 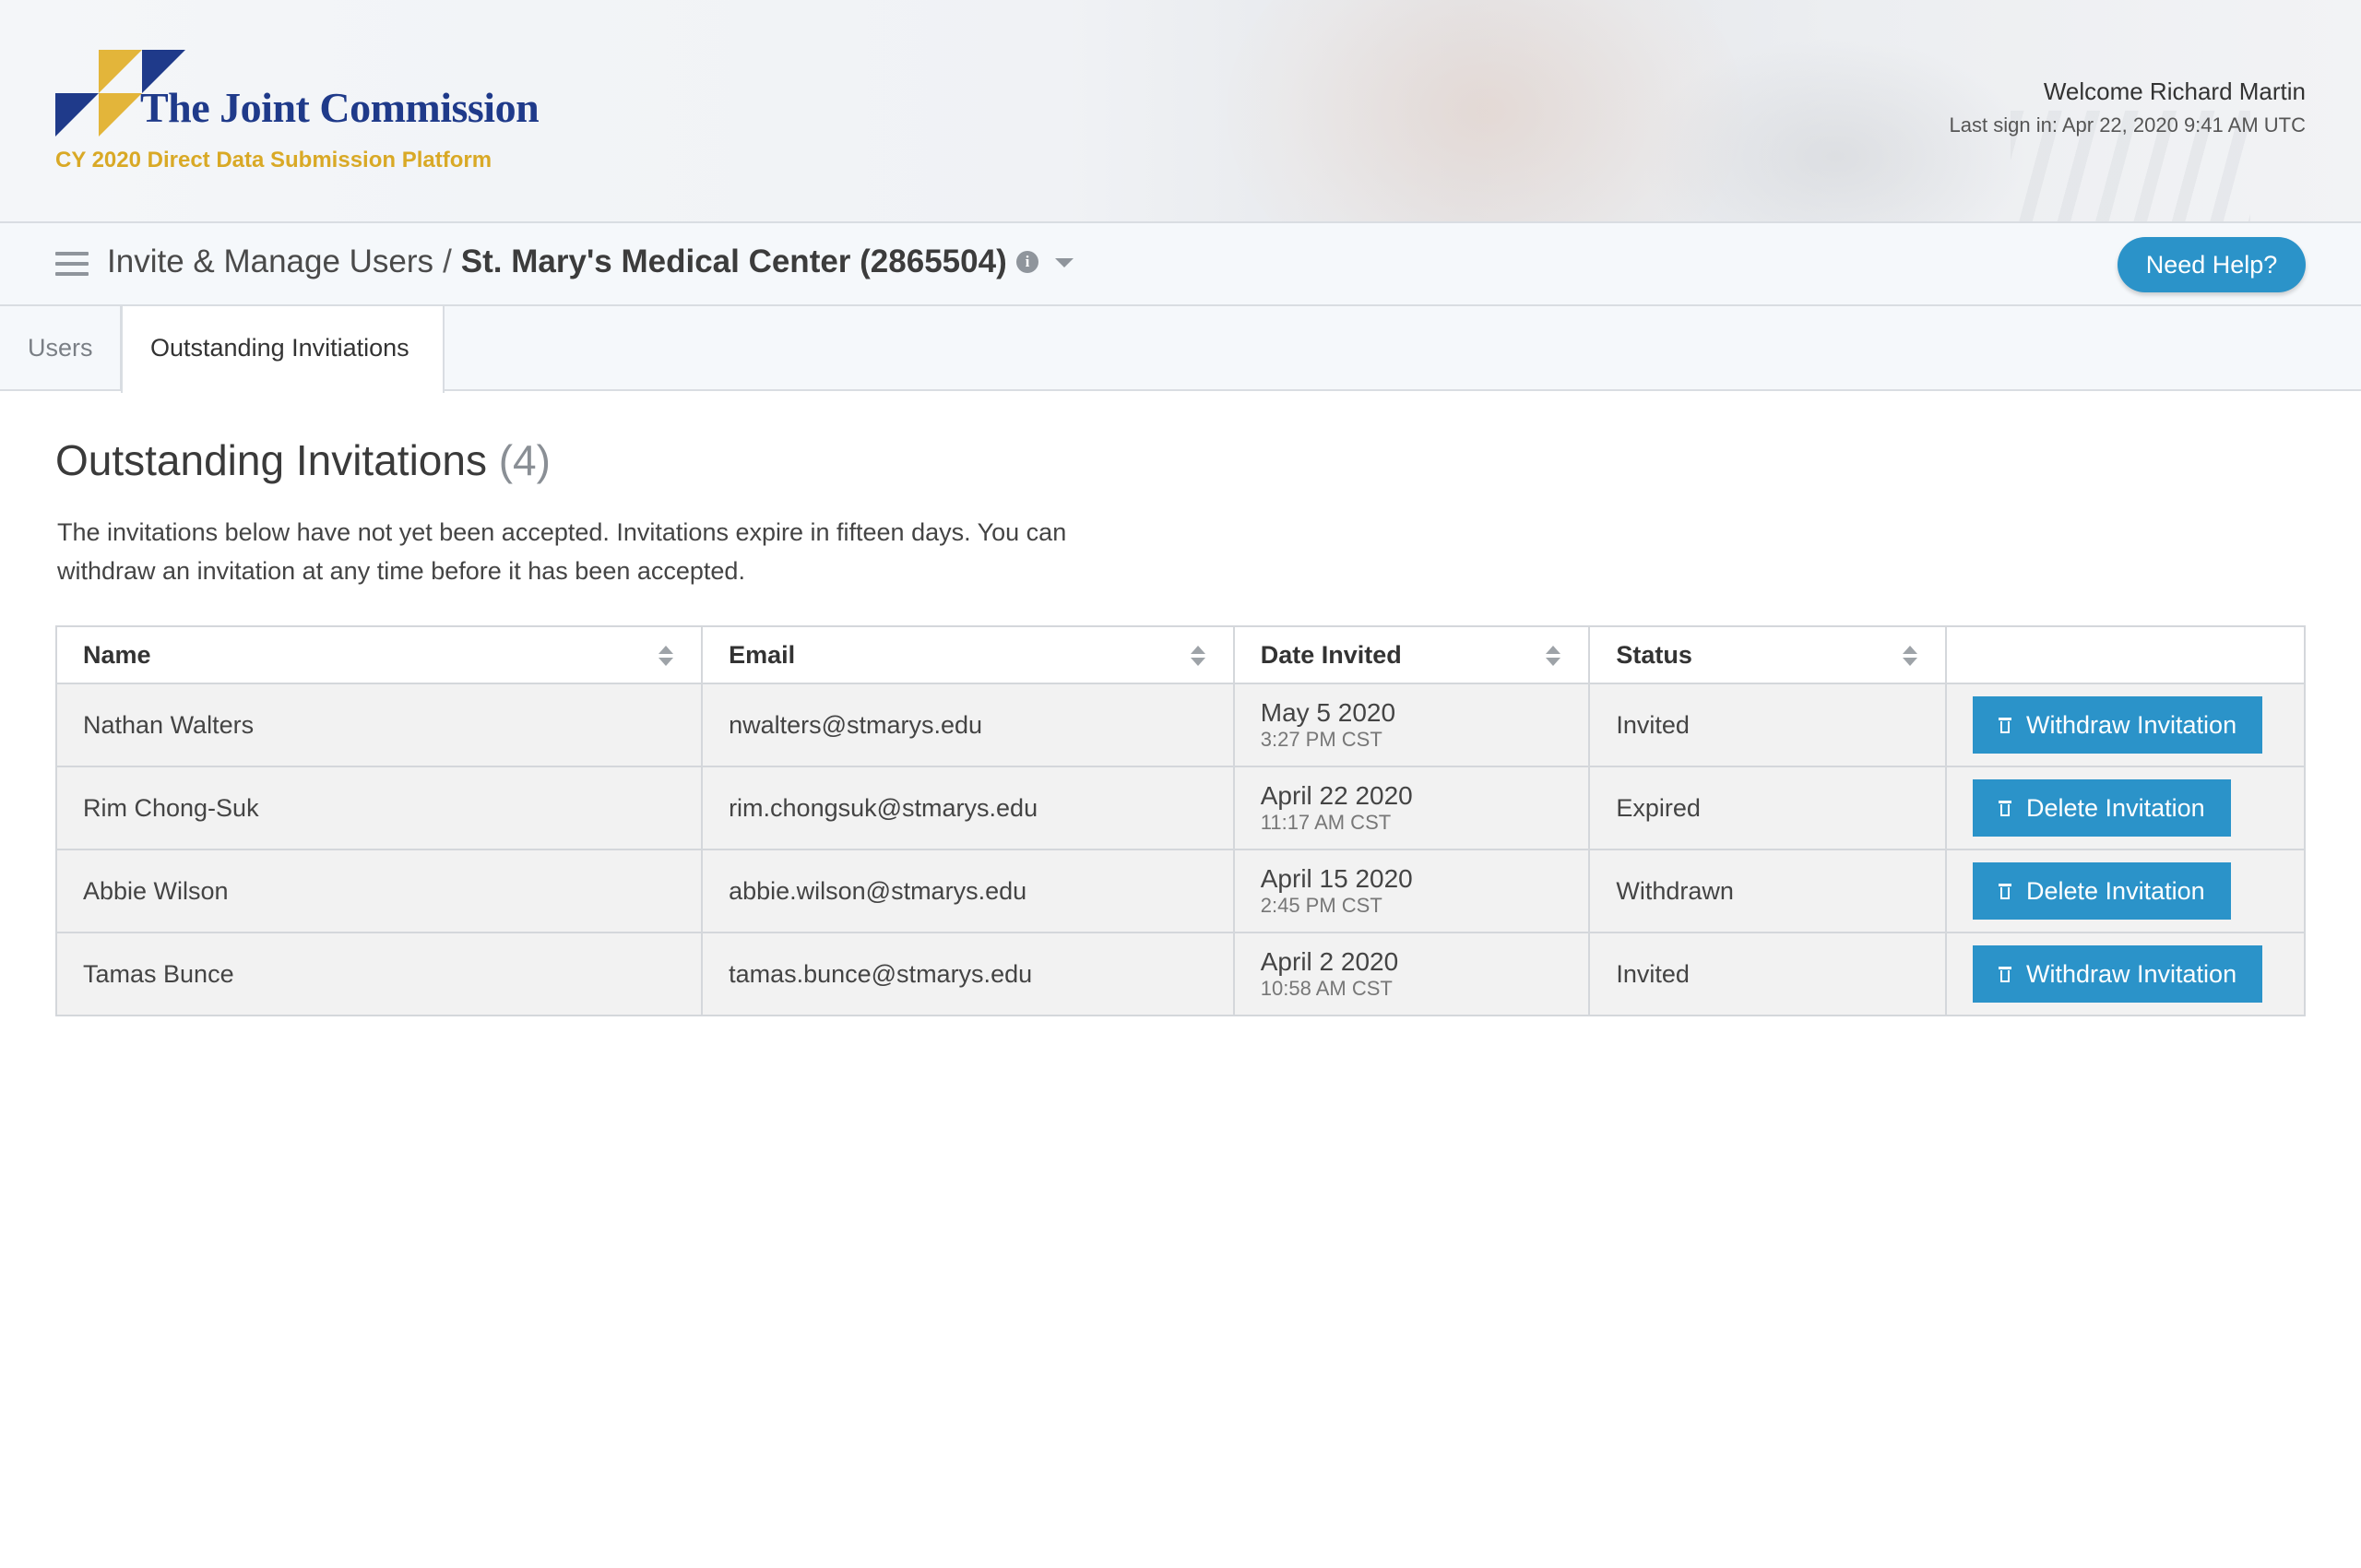 What do you see at coordinates (379, 808) in the screenshot?
I see `cell-name: Rim Chong-Suk` at bounding box center [379, 808].